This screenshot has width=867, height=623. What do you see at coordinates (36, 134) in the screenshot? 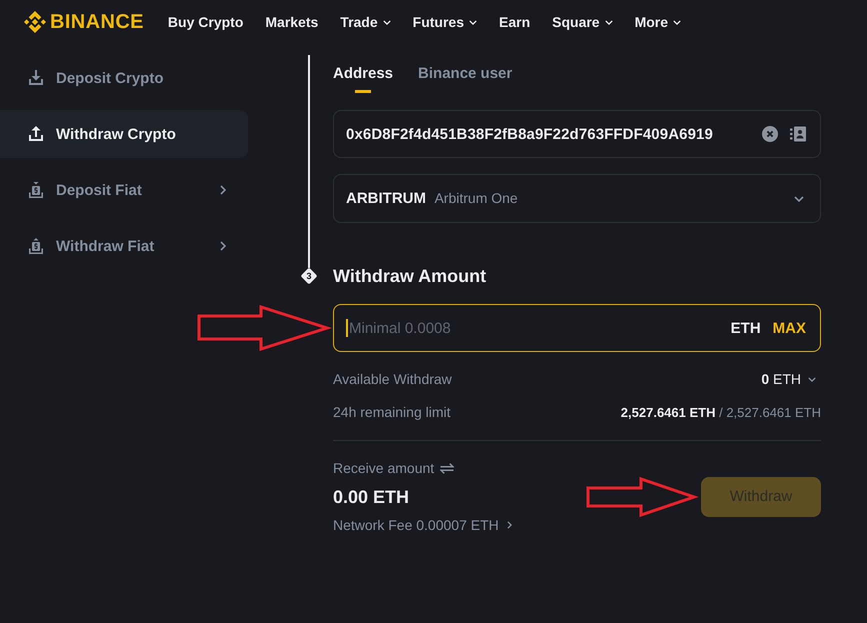
I see `upload-tray-icon` at bounding box center [36, 134].